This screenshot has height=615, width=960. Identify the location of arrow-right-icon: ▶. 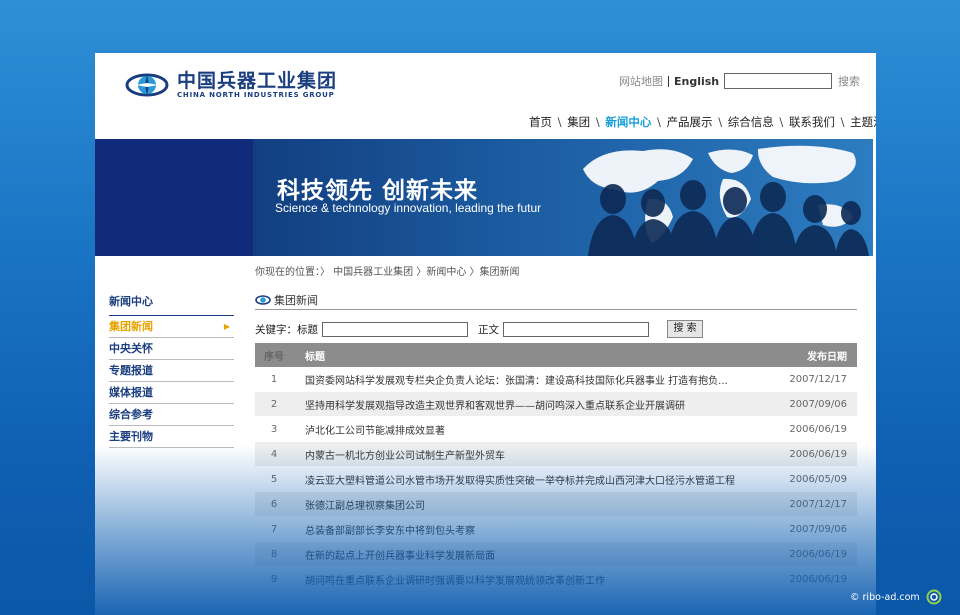
(226, 326).